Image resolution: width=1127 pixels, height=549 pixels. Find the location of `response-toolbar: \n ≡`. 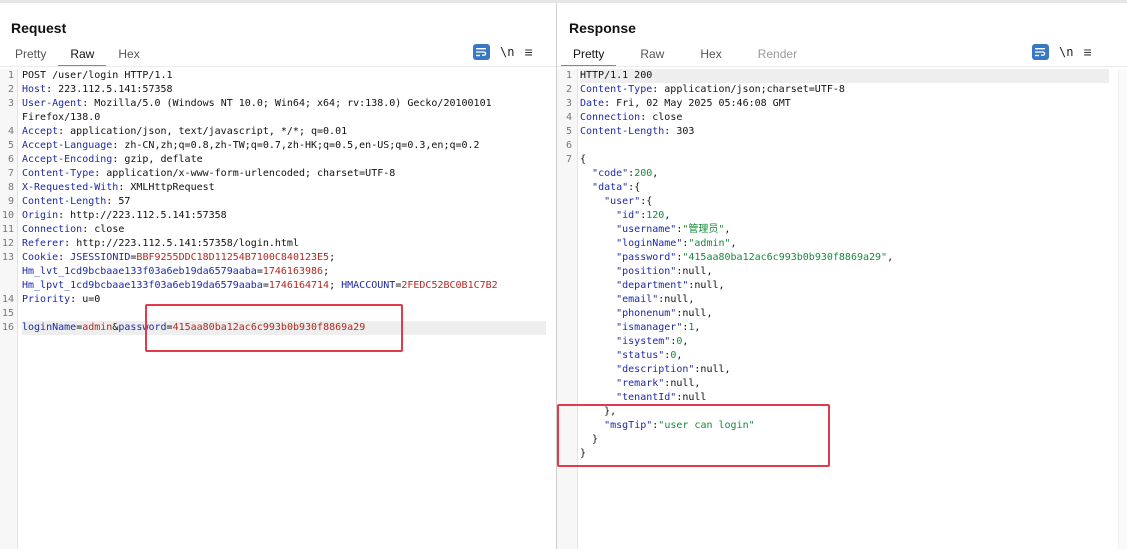

response-toolbar: \n ≡ is located at coordinates (1062, 52).